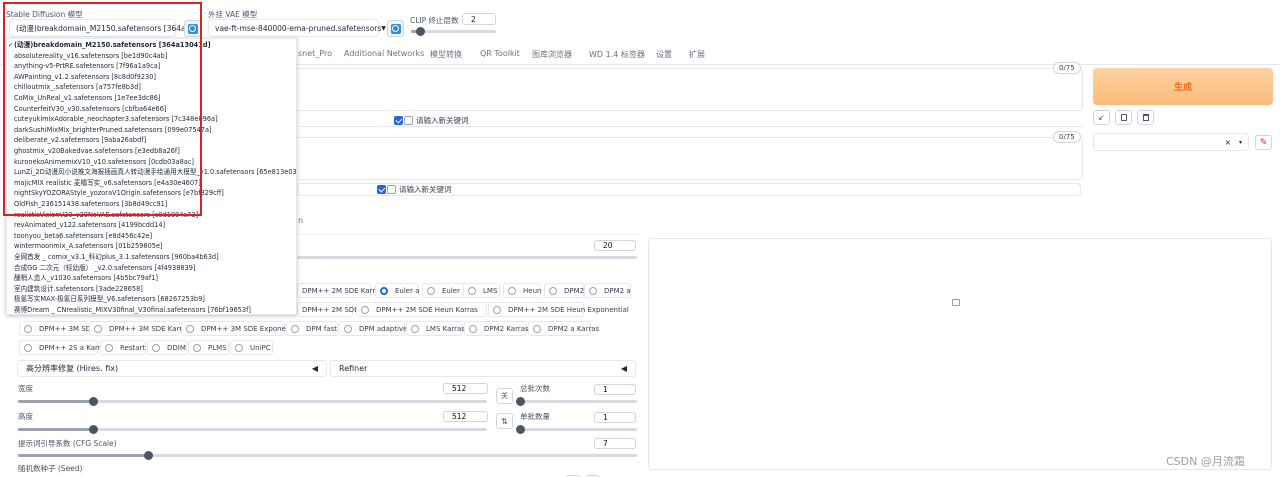 The height and width of the screenshot is (477, 1280). What do you see at coordinates (615, 443) in the screenshot?
I see `cfg-input: 7` at bounding box center [615, 443].